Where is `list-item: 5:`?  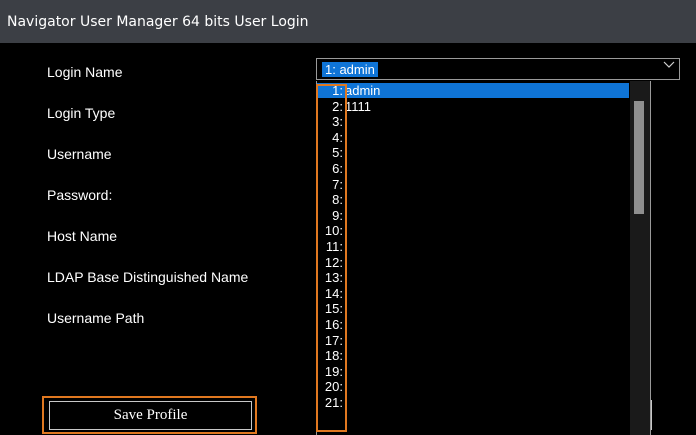
list-item: 5: is located at coordinates (473, 152).